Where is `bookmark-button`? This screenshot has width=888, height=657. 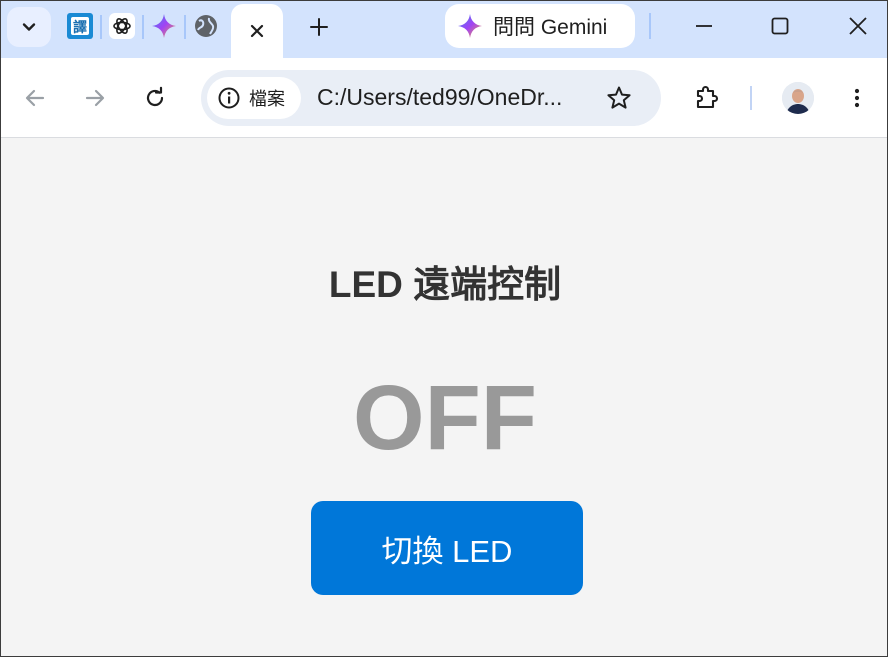 bookmark-button is located at coordinates (619, 98).